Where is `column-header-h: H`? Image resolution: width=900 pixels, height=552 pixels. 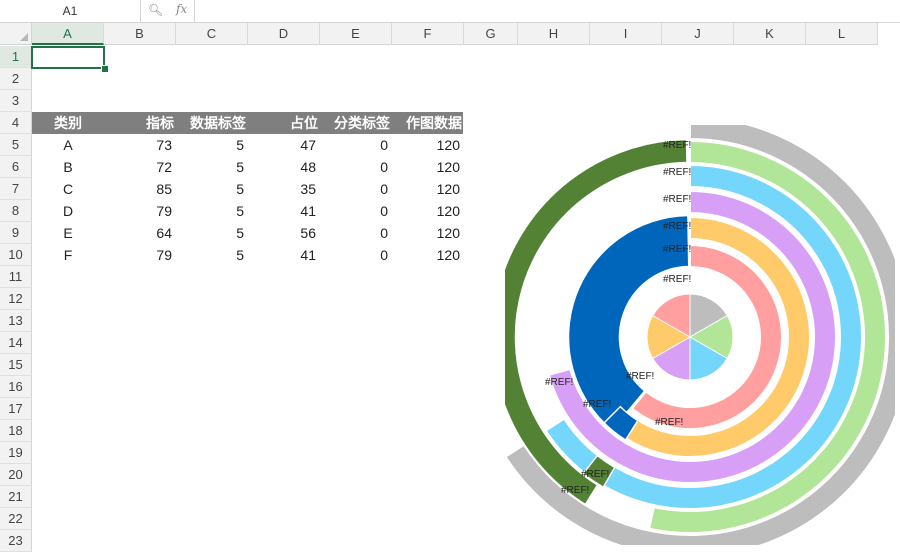 column-header-h: H is located at coordinates (554, 34).